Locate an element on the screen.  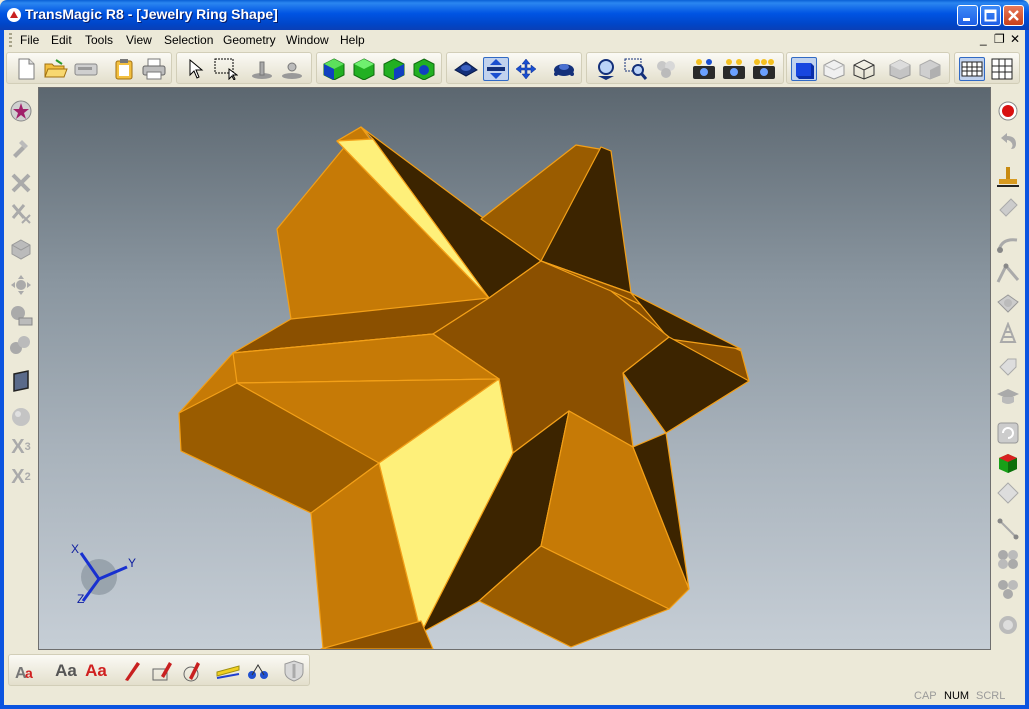
gray-cube-button is located at coordinates (900, 69).